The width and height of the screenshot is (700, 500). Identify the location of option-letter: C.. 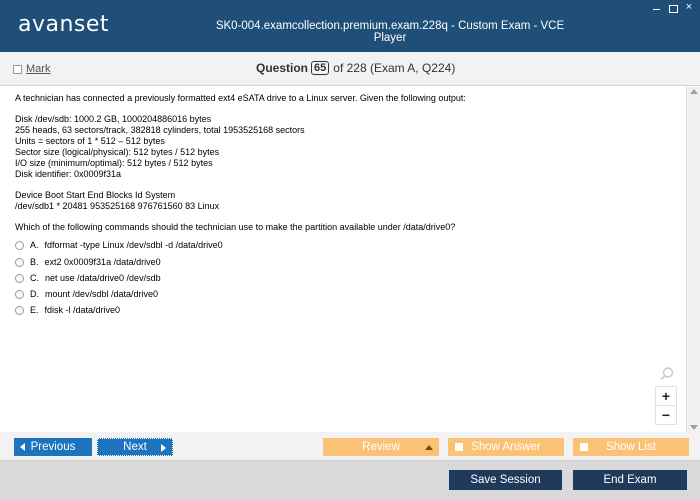
(34, 278).